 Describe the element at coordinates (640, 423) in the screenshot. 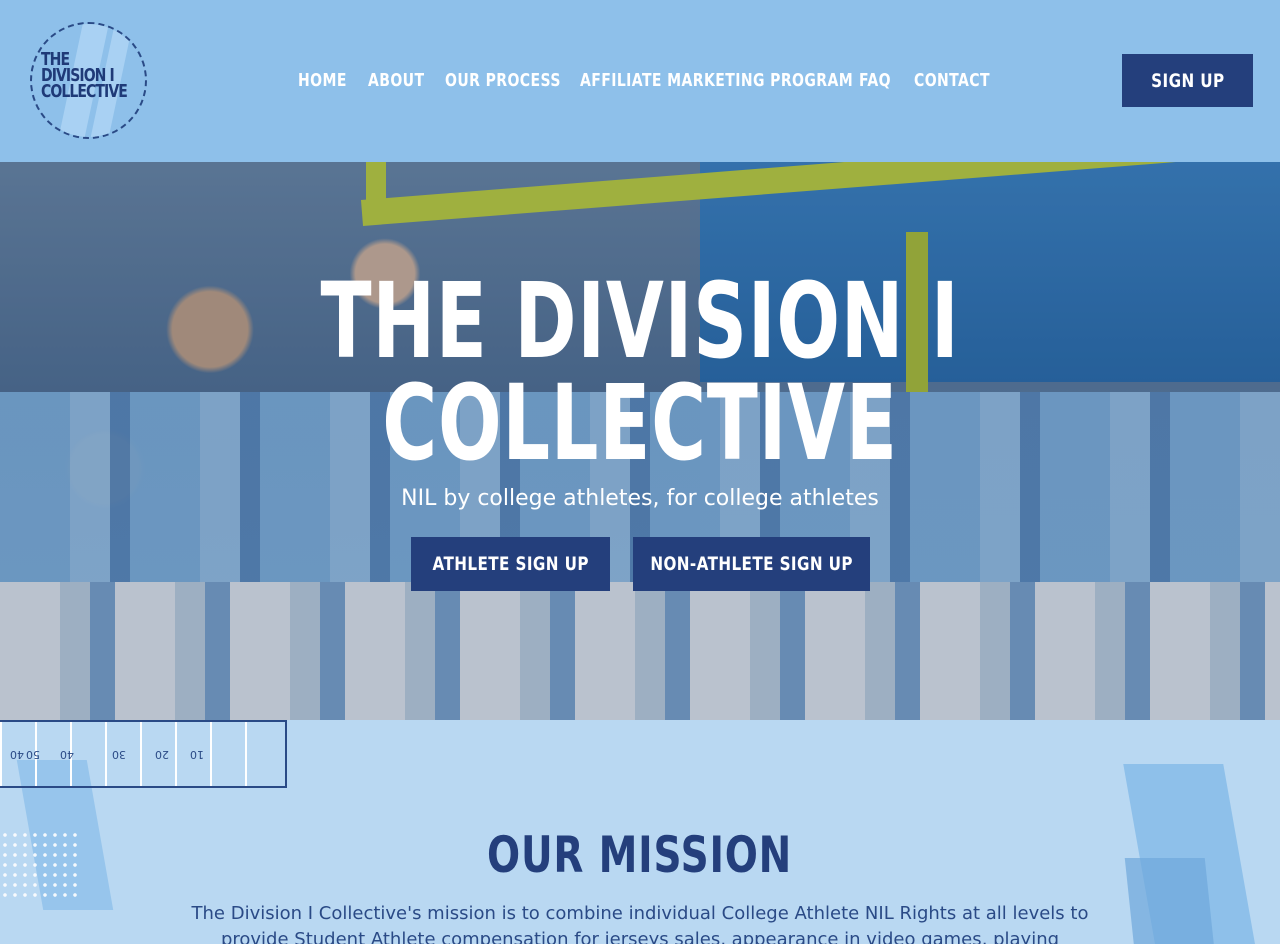

I see `hero-title-line: COLLECTIVE` at that location.